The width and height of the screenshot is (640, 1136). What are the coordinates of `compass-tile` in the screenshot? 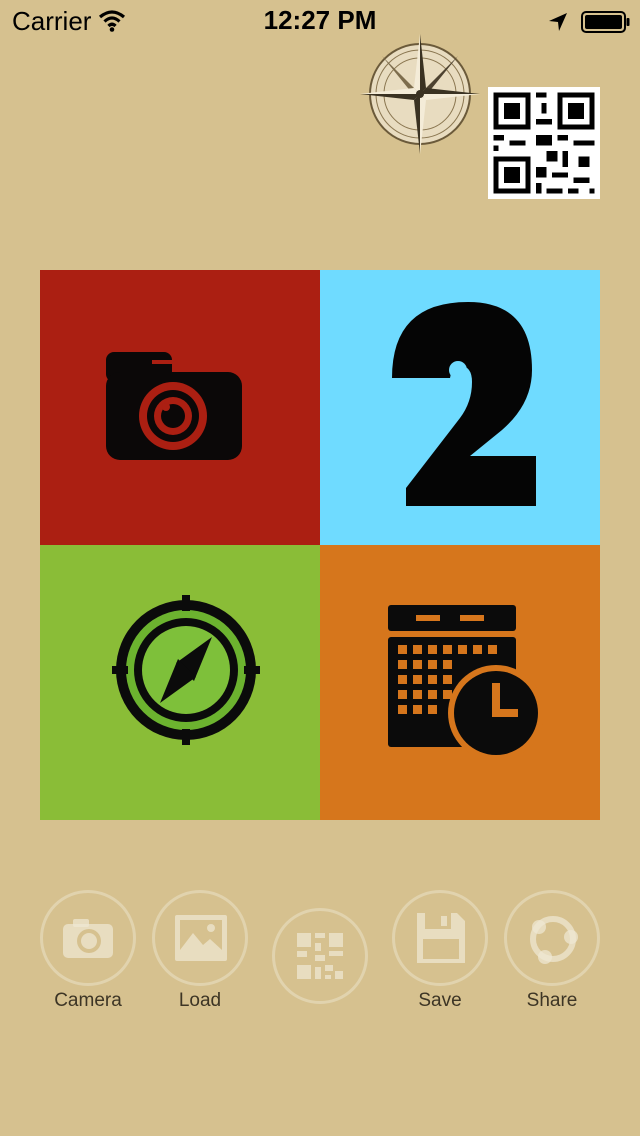 It's located at (180, 682).